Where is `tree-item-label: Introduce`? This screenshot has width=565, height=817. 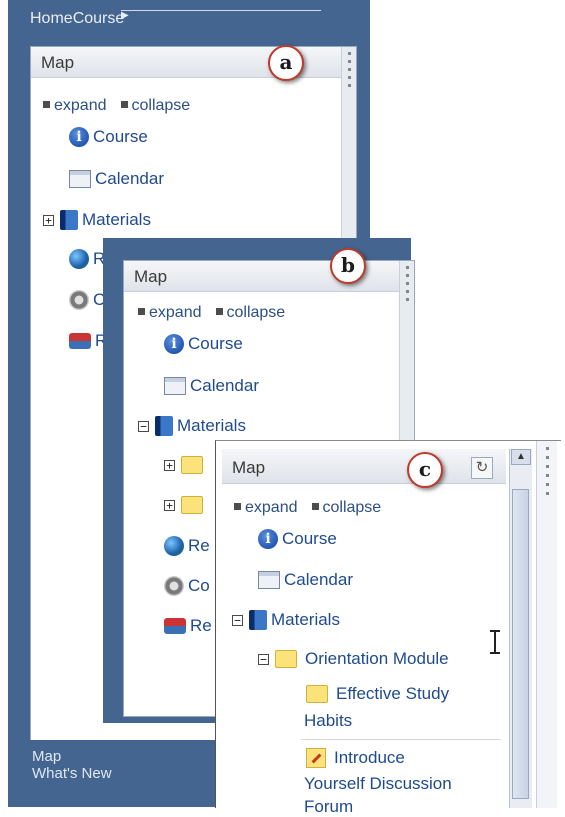
tree-item-label: Introduce is located at coordinates (369, 757).